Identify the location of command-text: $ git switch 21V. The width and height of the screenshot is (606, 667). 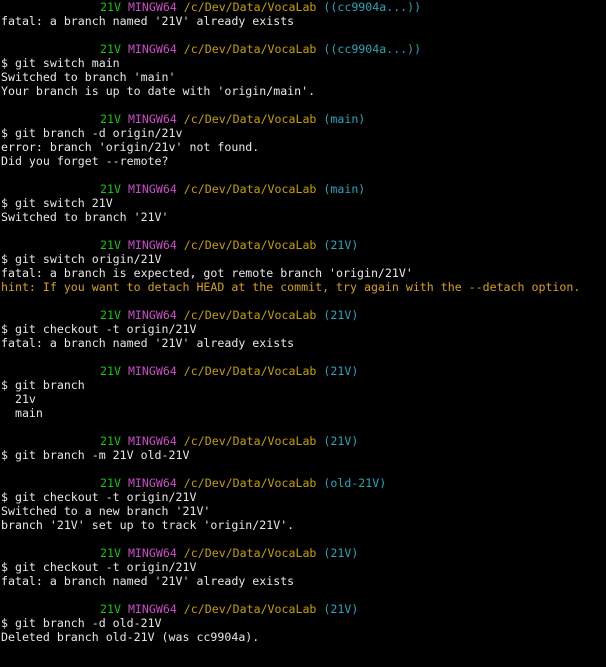
(57, 203).